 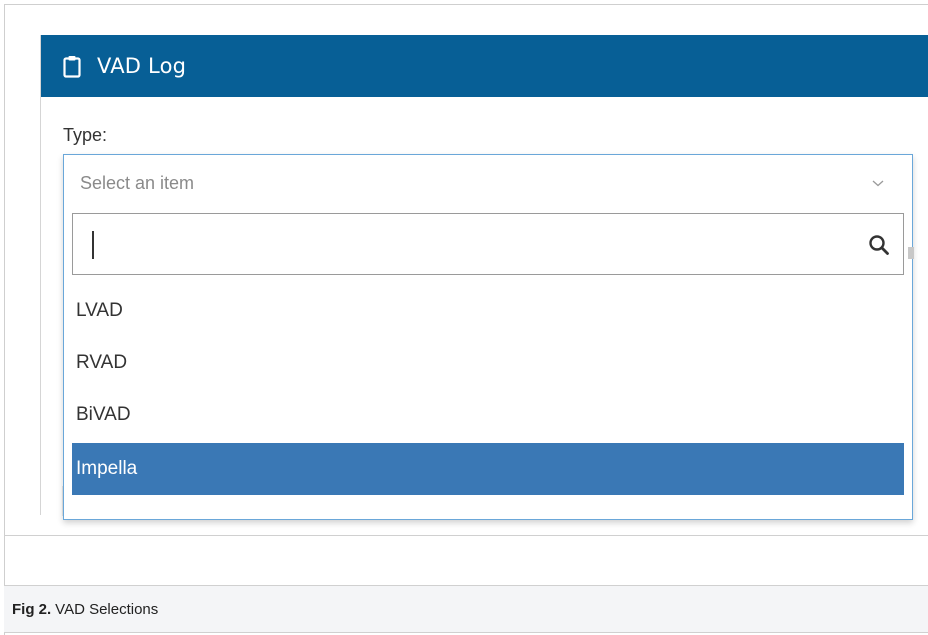 What do you see at coordinates (488, 311) in the screenshot?
I see `option-lvad: LVAD` at bounding box center [488, 311].